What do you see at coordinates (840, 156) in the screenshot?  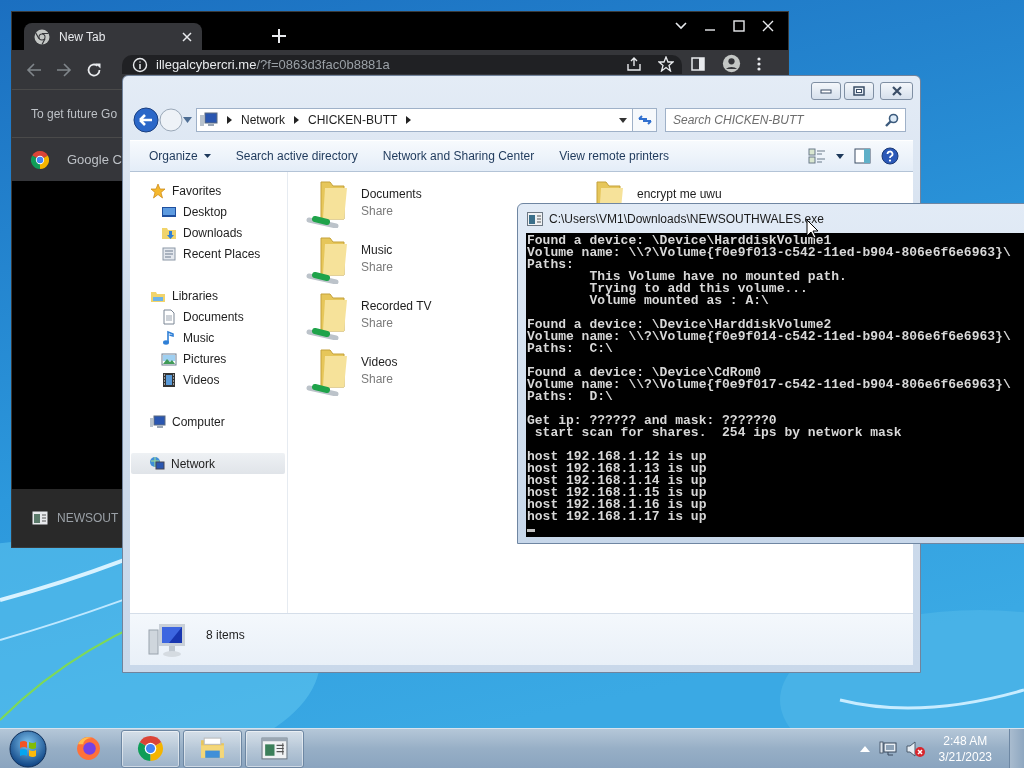 I see `caret-icon` at bounding box center [840, 156].